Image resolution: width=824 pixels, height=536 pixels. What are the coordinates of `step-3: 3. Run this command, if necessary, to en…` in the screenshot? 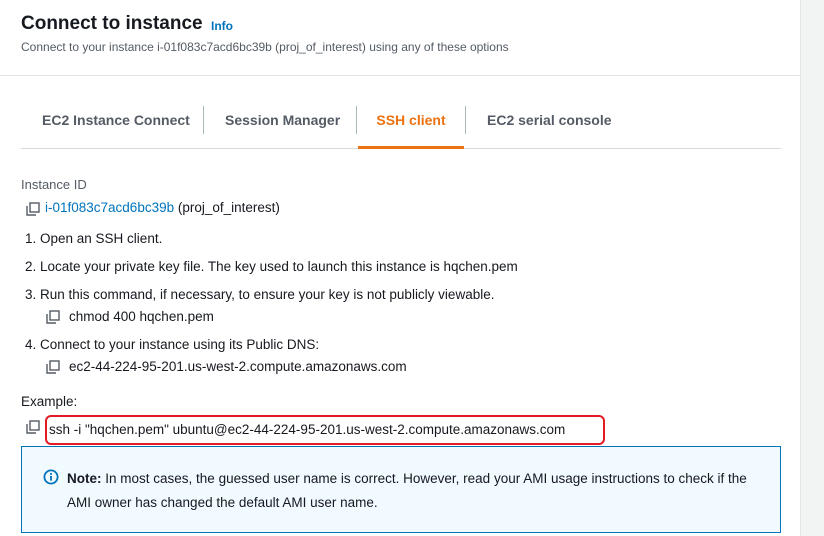 It's located at (260, 294).